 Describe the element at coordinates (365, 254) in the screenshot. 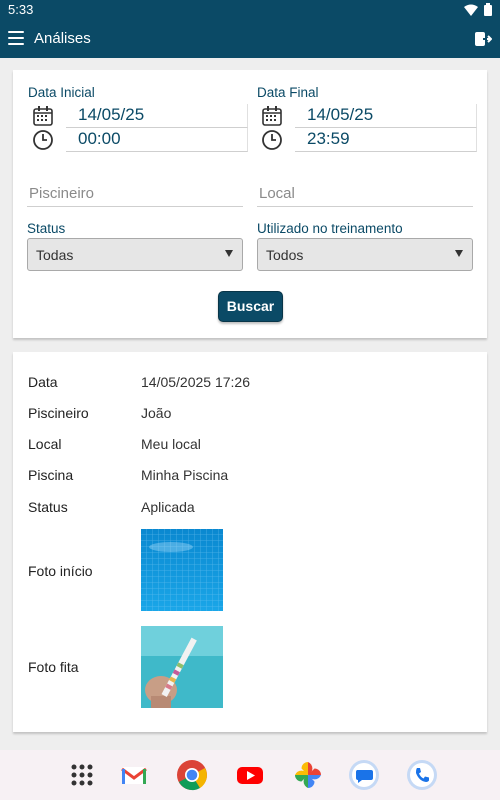

I see `treinamento-select: Todos` at that location.